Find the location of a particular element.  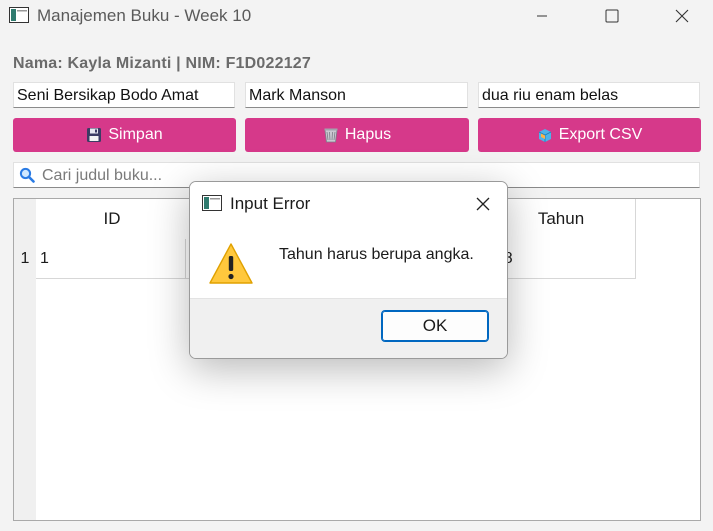

trash-icon is located at coordinates (331, 135).